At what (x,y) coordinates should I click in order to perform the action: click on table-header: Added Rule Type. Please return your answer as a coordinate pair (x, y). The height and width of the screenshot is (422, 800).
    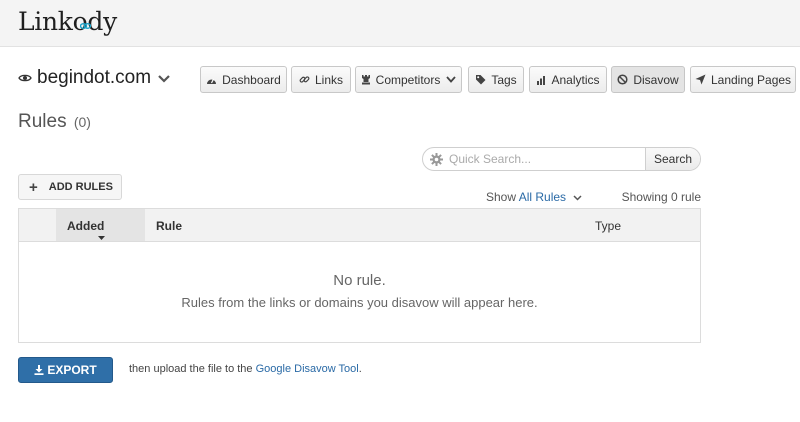
    Looking at the image, I should click on (359, 225).